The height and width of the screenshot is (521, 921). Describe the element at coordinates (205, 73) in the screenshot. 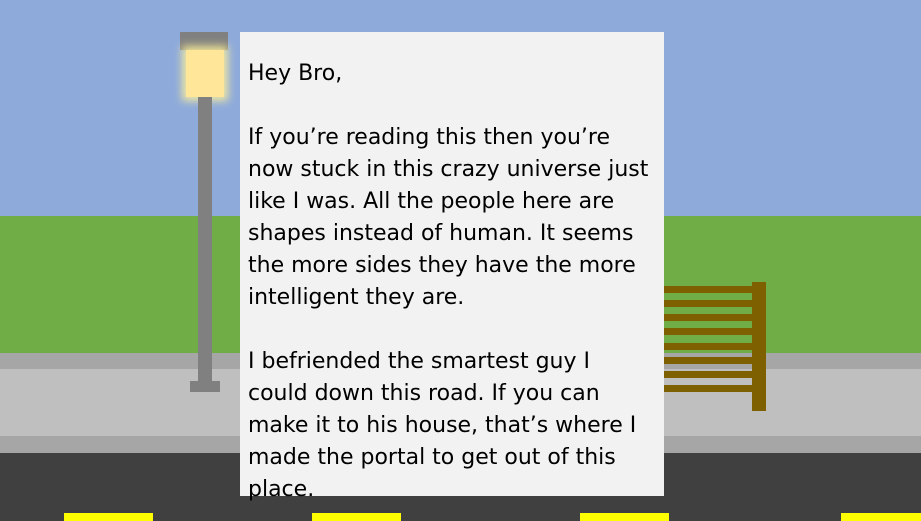

I see `lamp-light` at that location.